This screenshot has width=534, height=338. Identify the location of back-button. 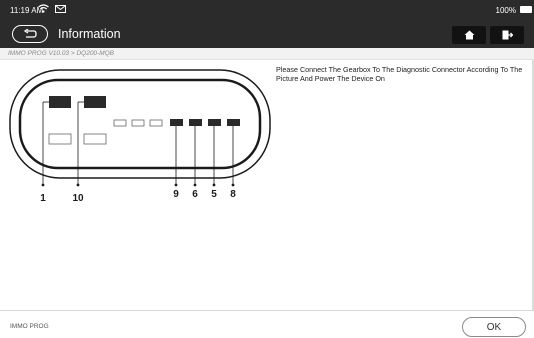
(30, 34).